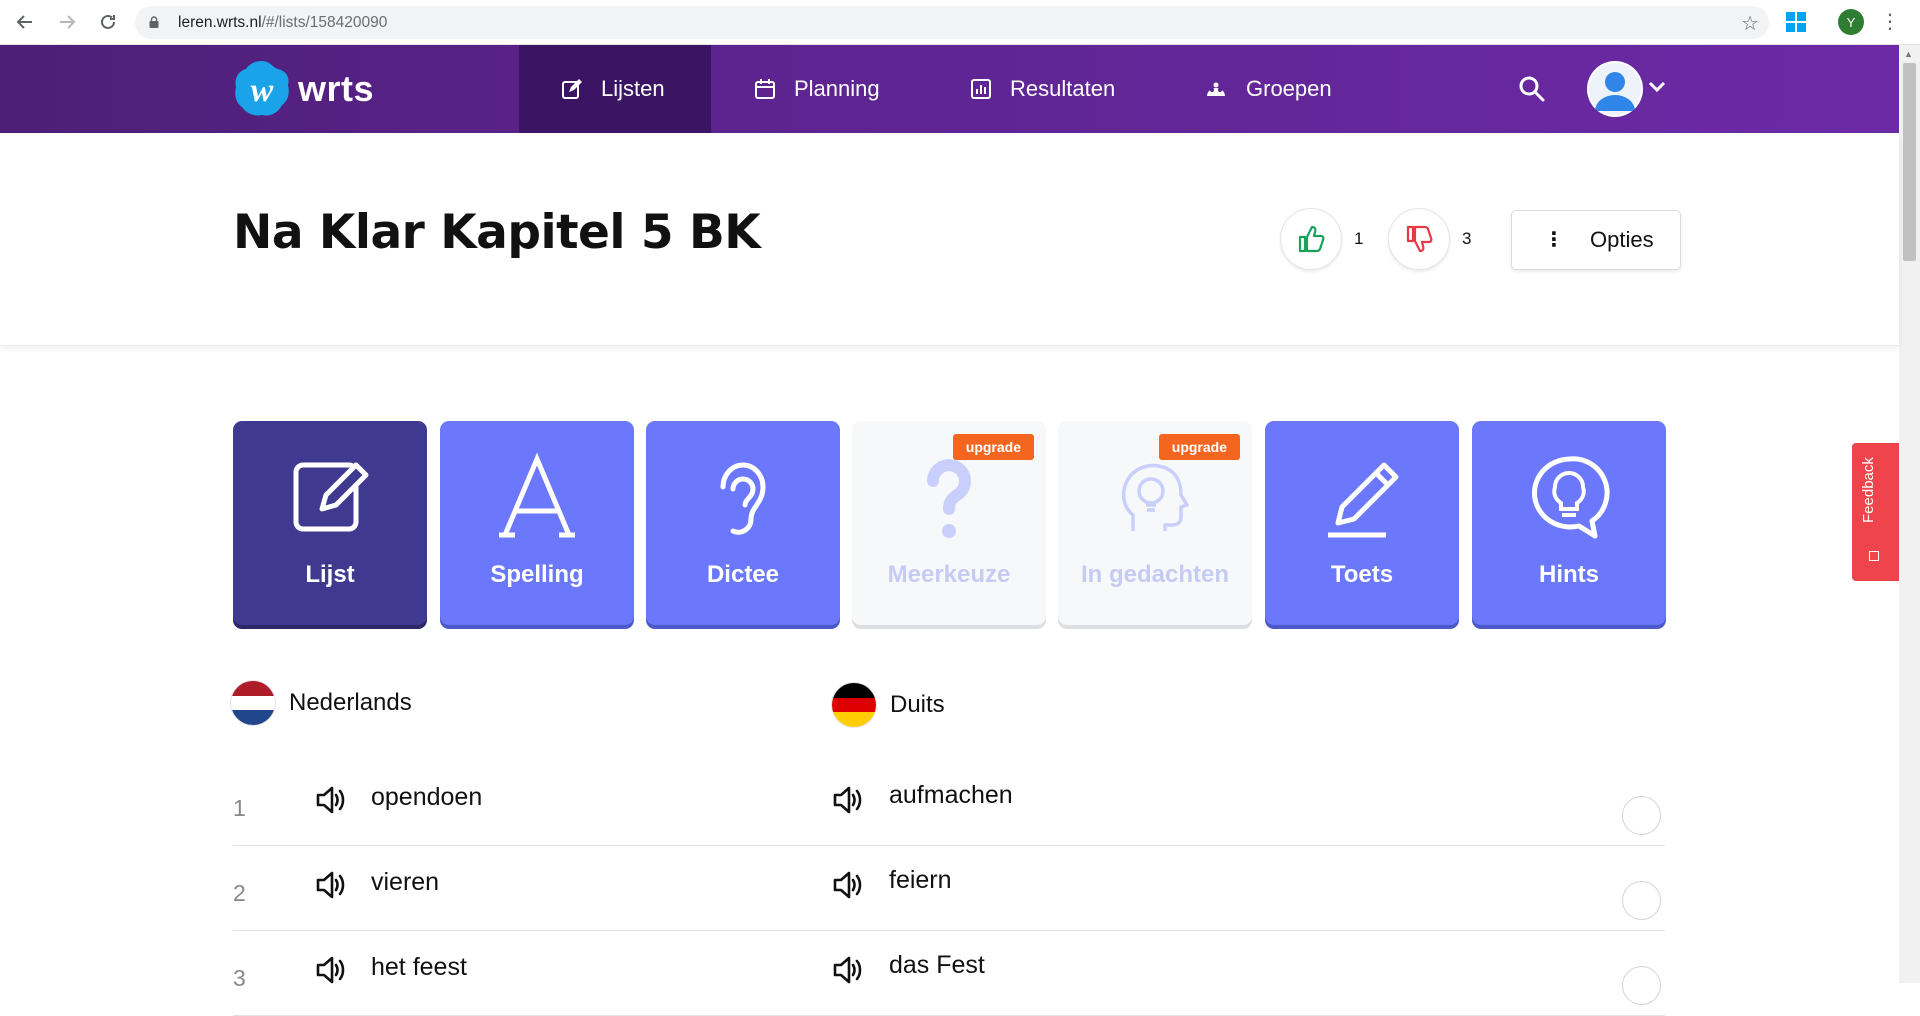 The image size is (1920, 1016). I want to click on german-flag-icon, so click(854, 705).